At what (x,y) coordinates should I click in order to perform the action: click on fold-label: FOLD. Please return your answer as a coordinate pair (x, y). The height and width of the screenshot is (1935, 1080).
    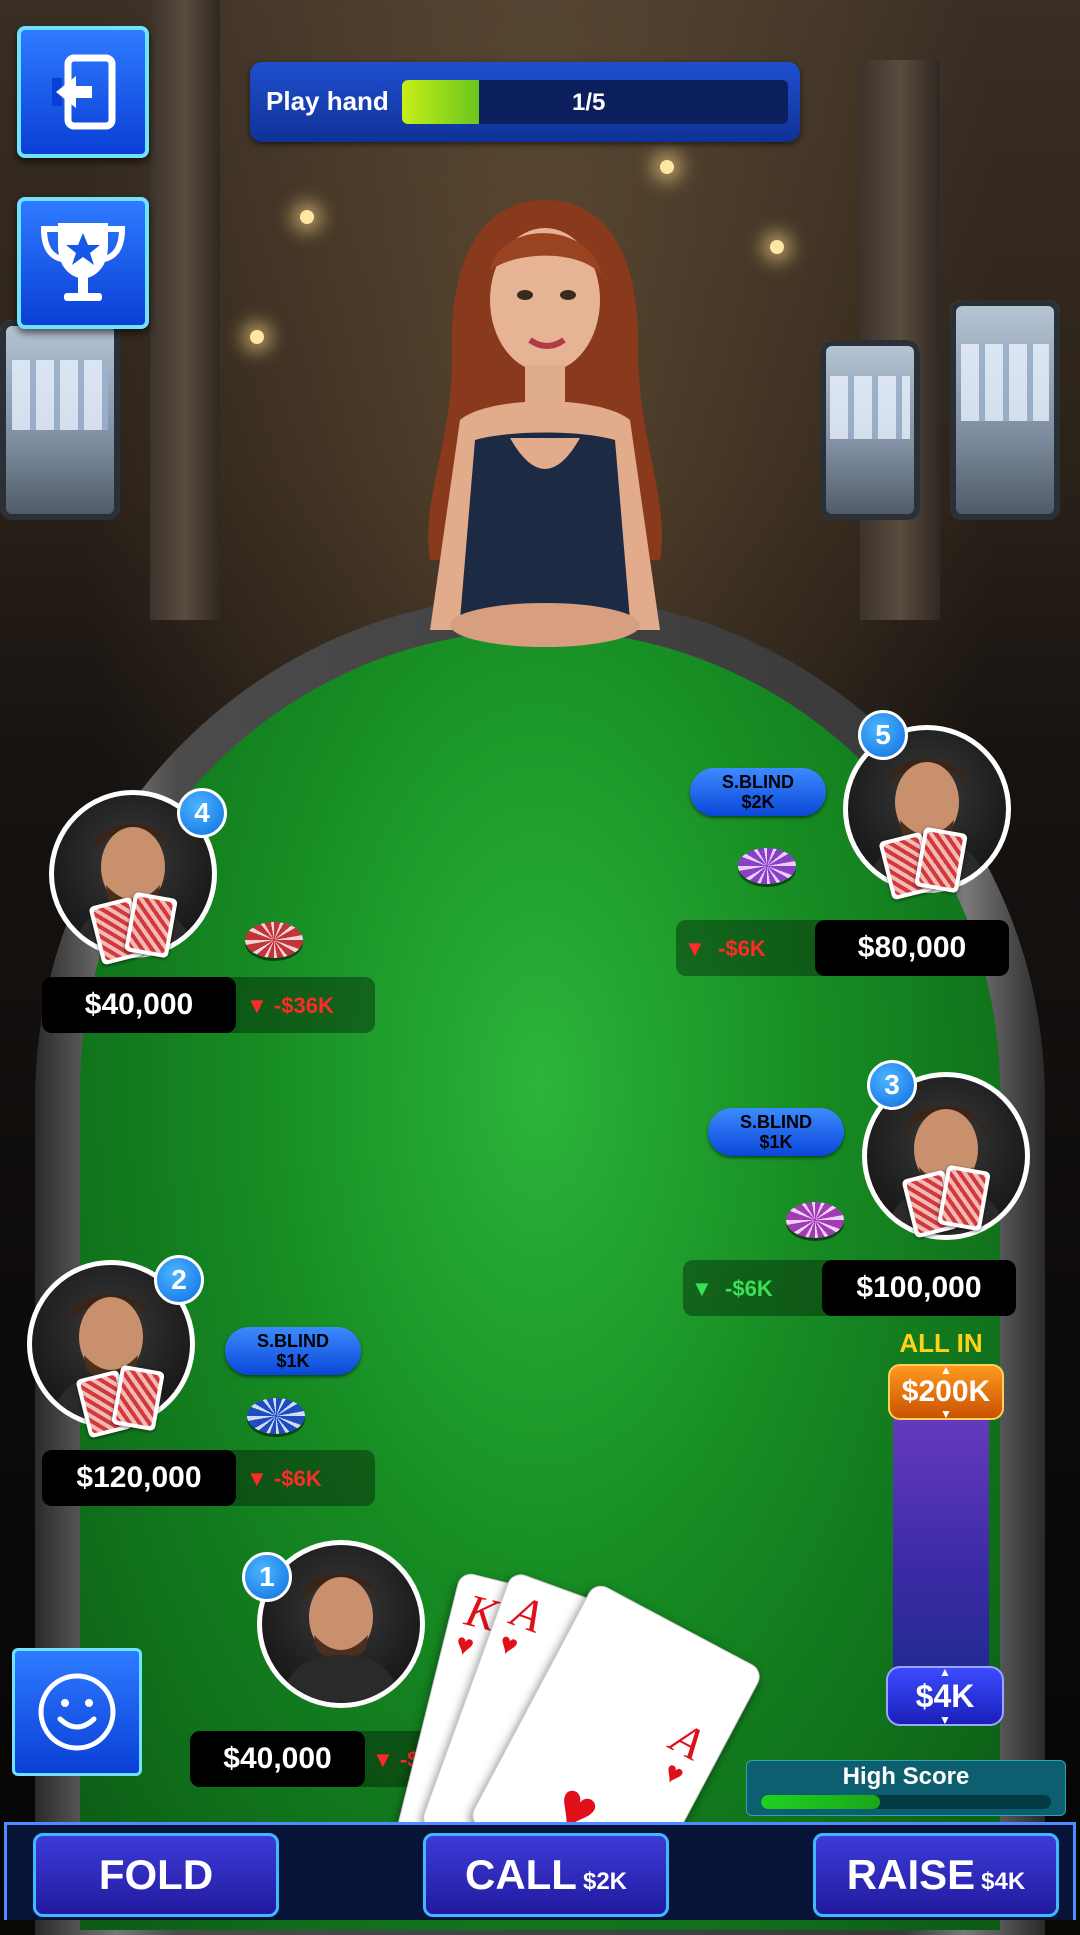
    Looking at the image, I should click on (156, 1874).